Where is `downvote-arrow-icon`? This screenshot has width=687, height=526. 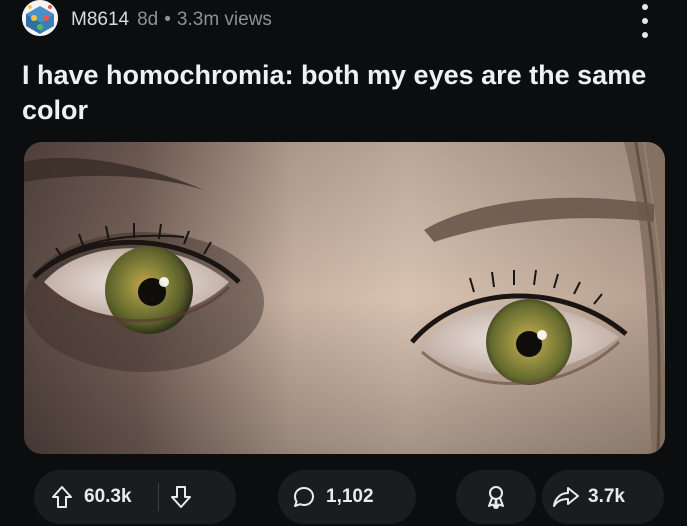 downvote-arrow-icon is located at coordinates (181, 497).